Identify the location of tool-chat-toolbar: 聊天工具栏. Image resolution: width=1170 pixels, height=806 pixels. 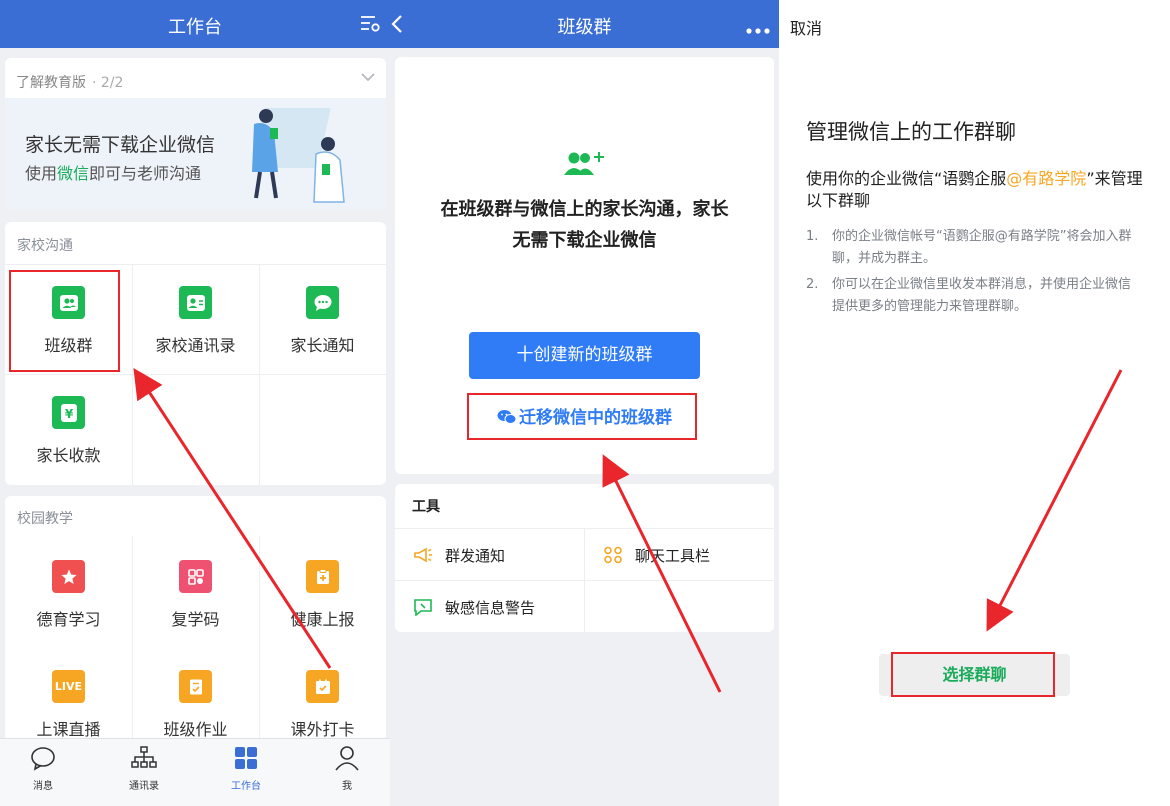
(656, 555).